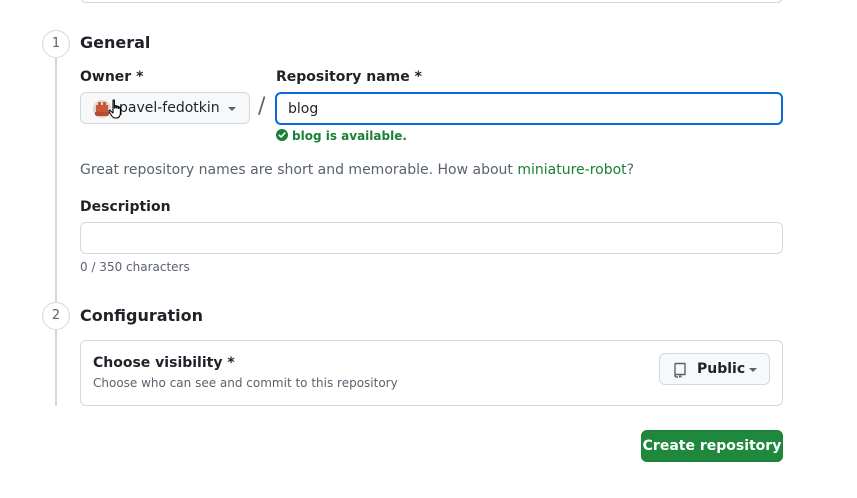  I want to click on section-title-configuration: Configuration, so click(142, 315).